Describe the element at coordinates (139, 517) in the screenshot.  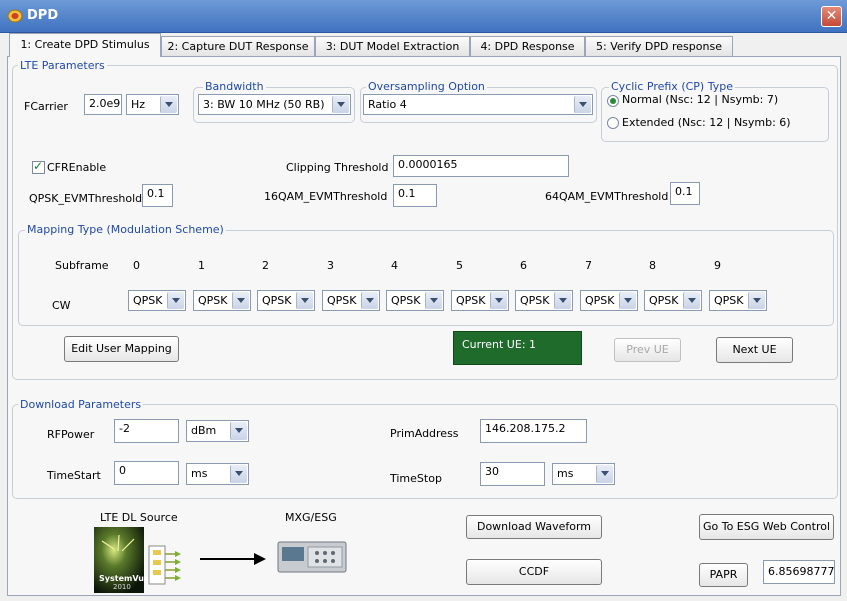
I see `lte-dl-source-label: LTE DL Source` at that location.